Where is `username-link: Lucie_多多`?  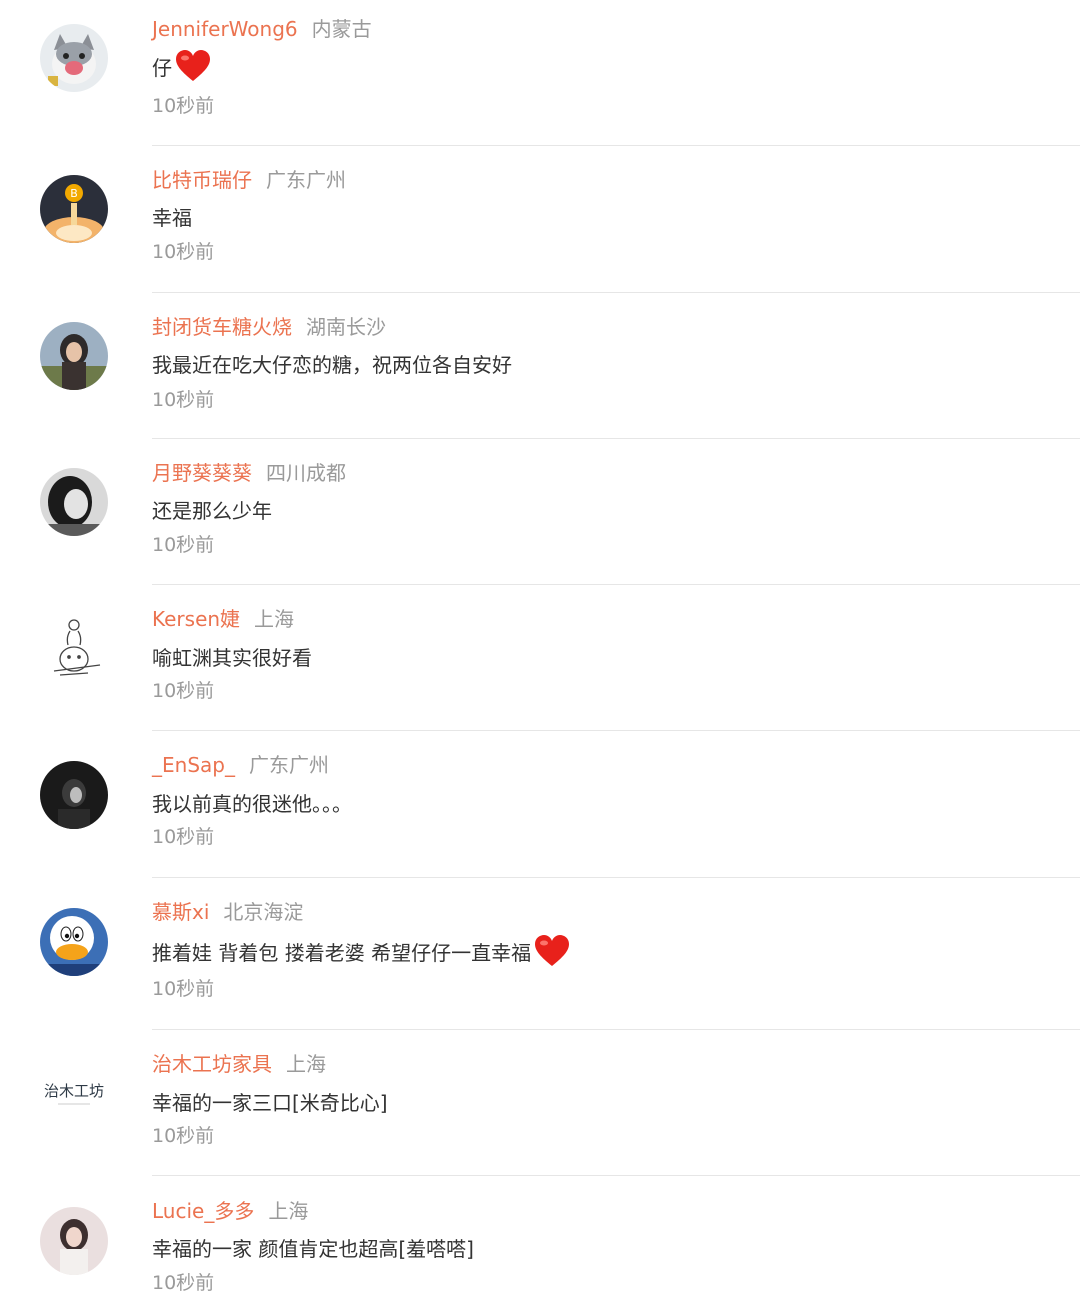 username-link: Lucie_多多 is located at coordinates (203, 1211).